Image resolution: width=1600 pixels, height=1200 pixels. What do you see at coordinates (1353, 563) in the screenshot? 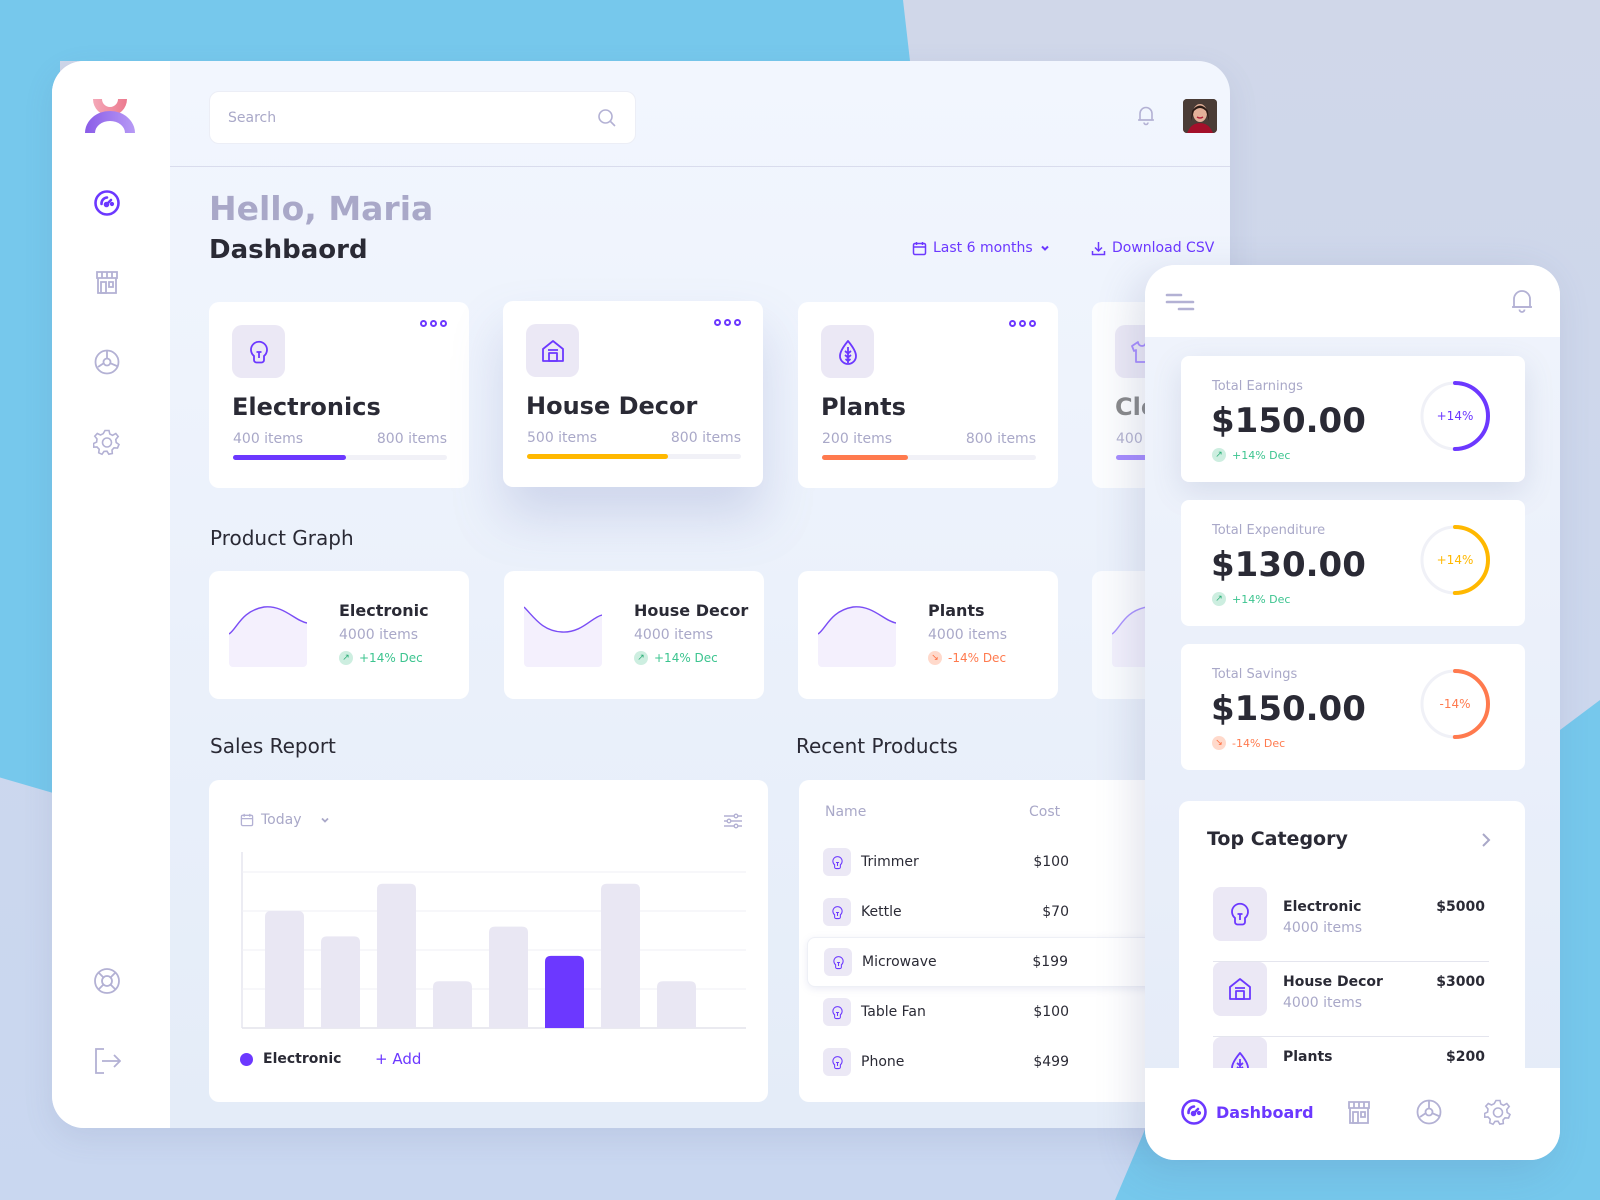
I see `stat-card: Total Expenditure $130.00 ↗ +14% Dec +14%` at bounding box center [1353, 563].